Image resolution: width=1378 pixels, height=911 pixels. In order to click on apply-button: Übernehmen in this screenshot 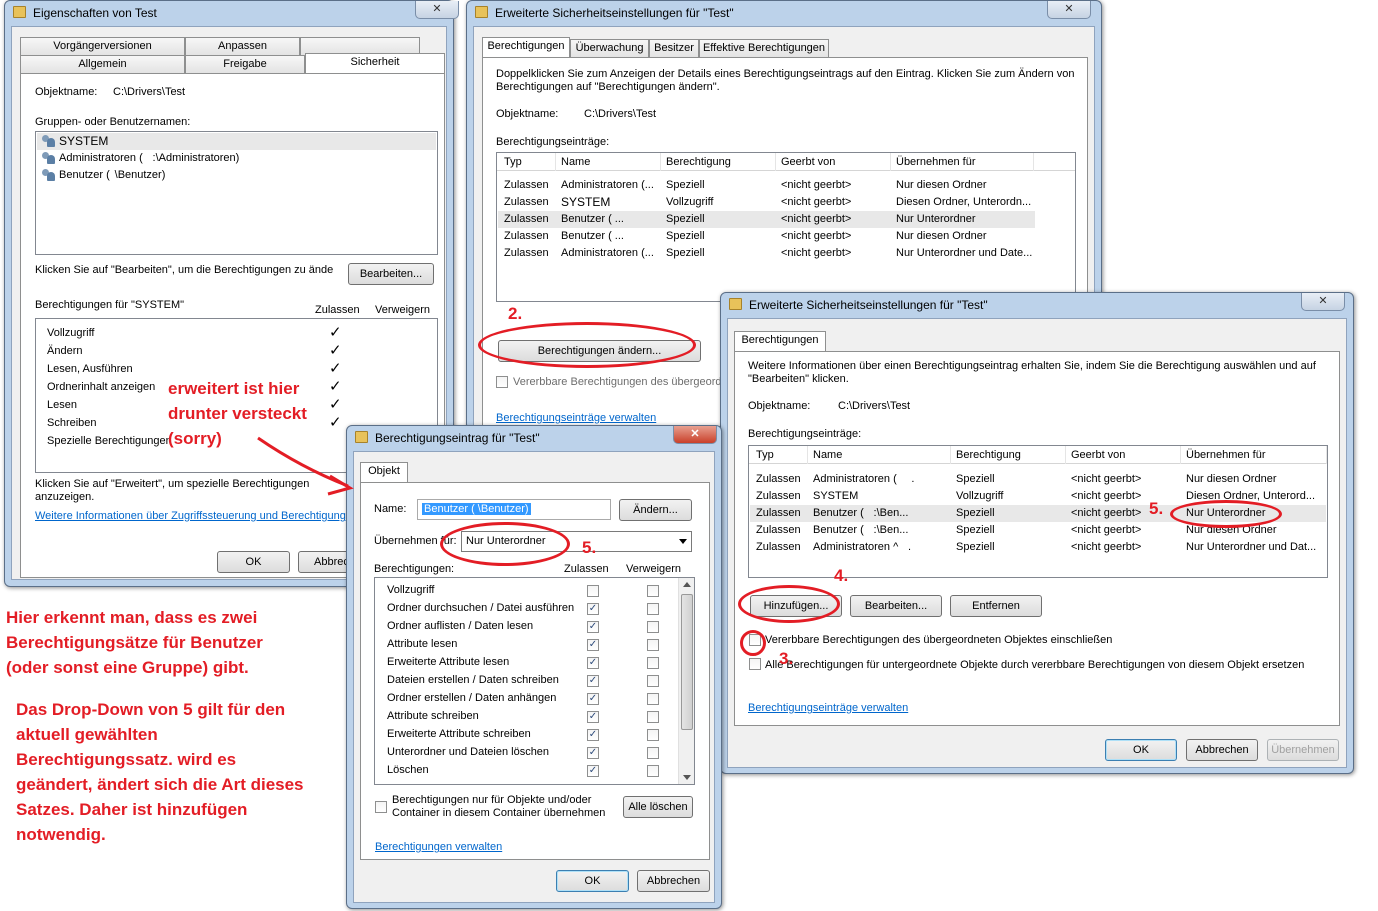, I will do `click(1303, 750)`.